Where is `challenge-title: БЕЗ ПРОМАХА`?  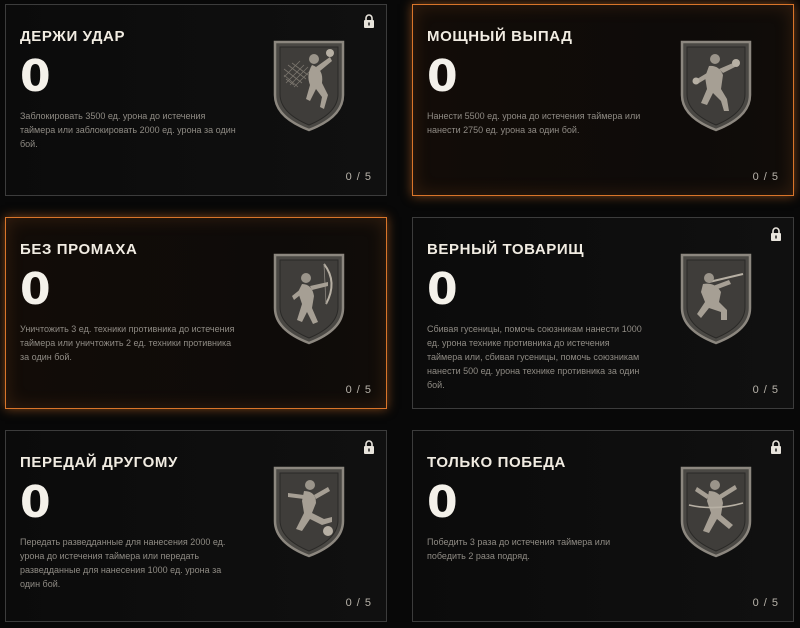
challenge-title: БЕЗ ПРОМАХА is located at coordinates (79, 249).